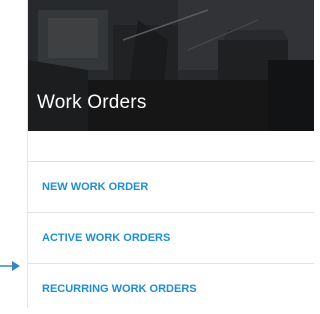 Image resolution: width=320 pixels, height=314 pixels. What do you see at coordinates (171, 146) in the screenshot?
I see `menu-spacer` at bounding box center [171, 146].